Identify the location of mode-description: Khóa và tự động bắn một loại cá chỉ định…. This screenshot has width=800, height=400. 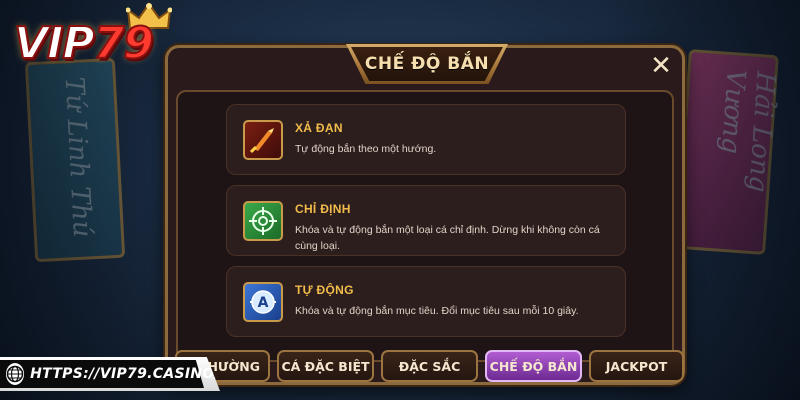
(447, 238).